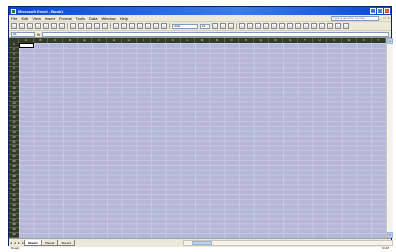  What do you see at coordinates (26, 45) in the screenshot?
I see `active-cell` at bounding box center [26, 45].